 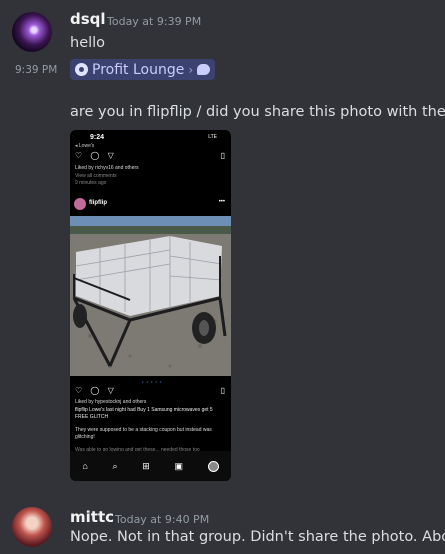 What do you see at coordinates (138, 69) in the screenshot?
I see `channel-mention-label: Profit Lounge` at bounding box center [138, 69].